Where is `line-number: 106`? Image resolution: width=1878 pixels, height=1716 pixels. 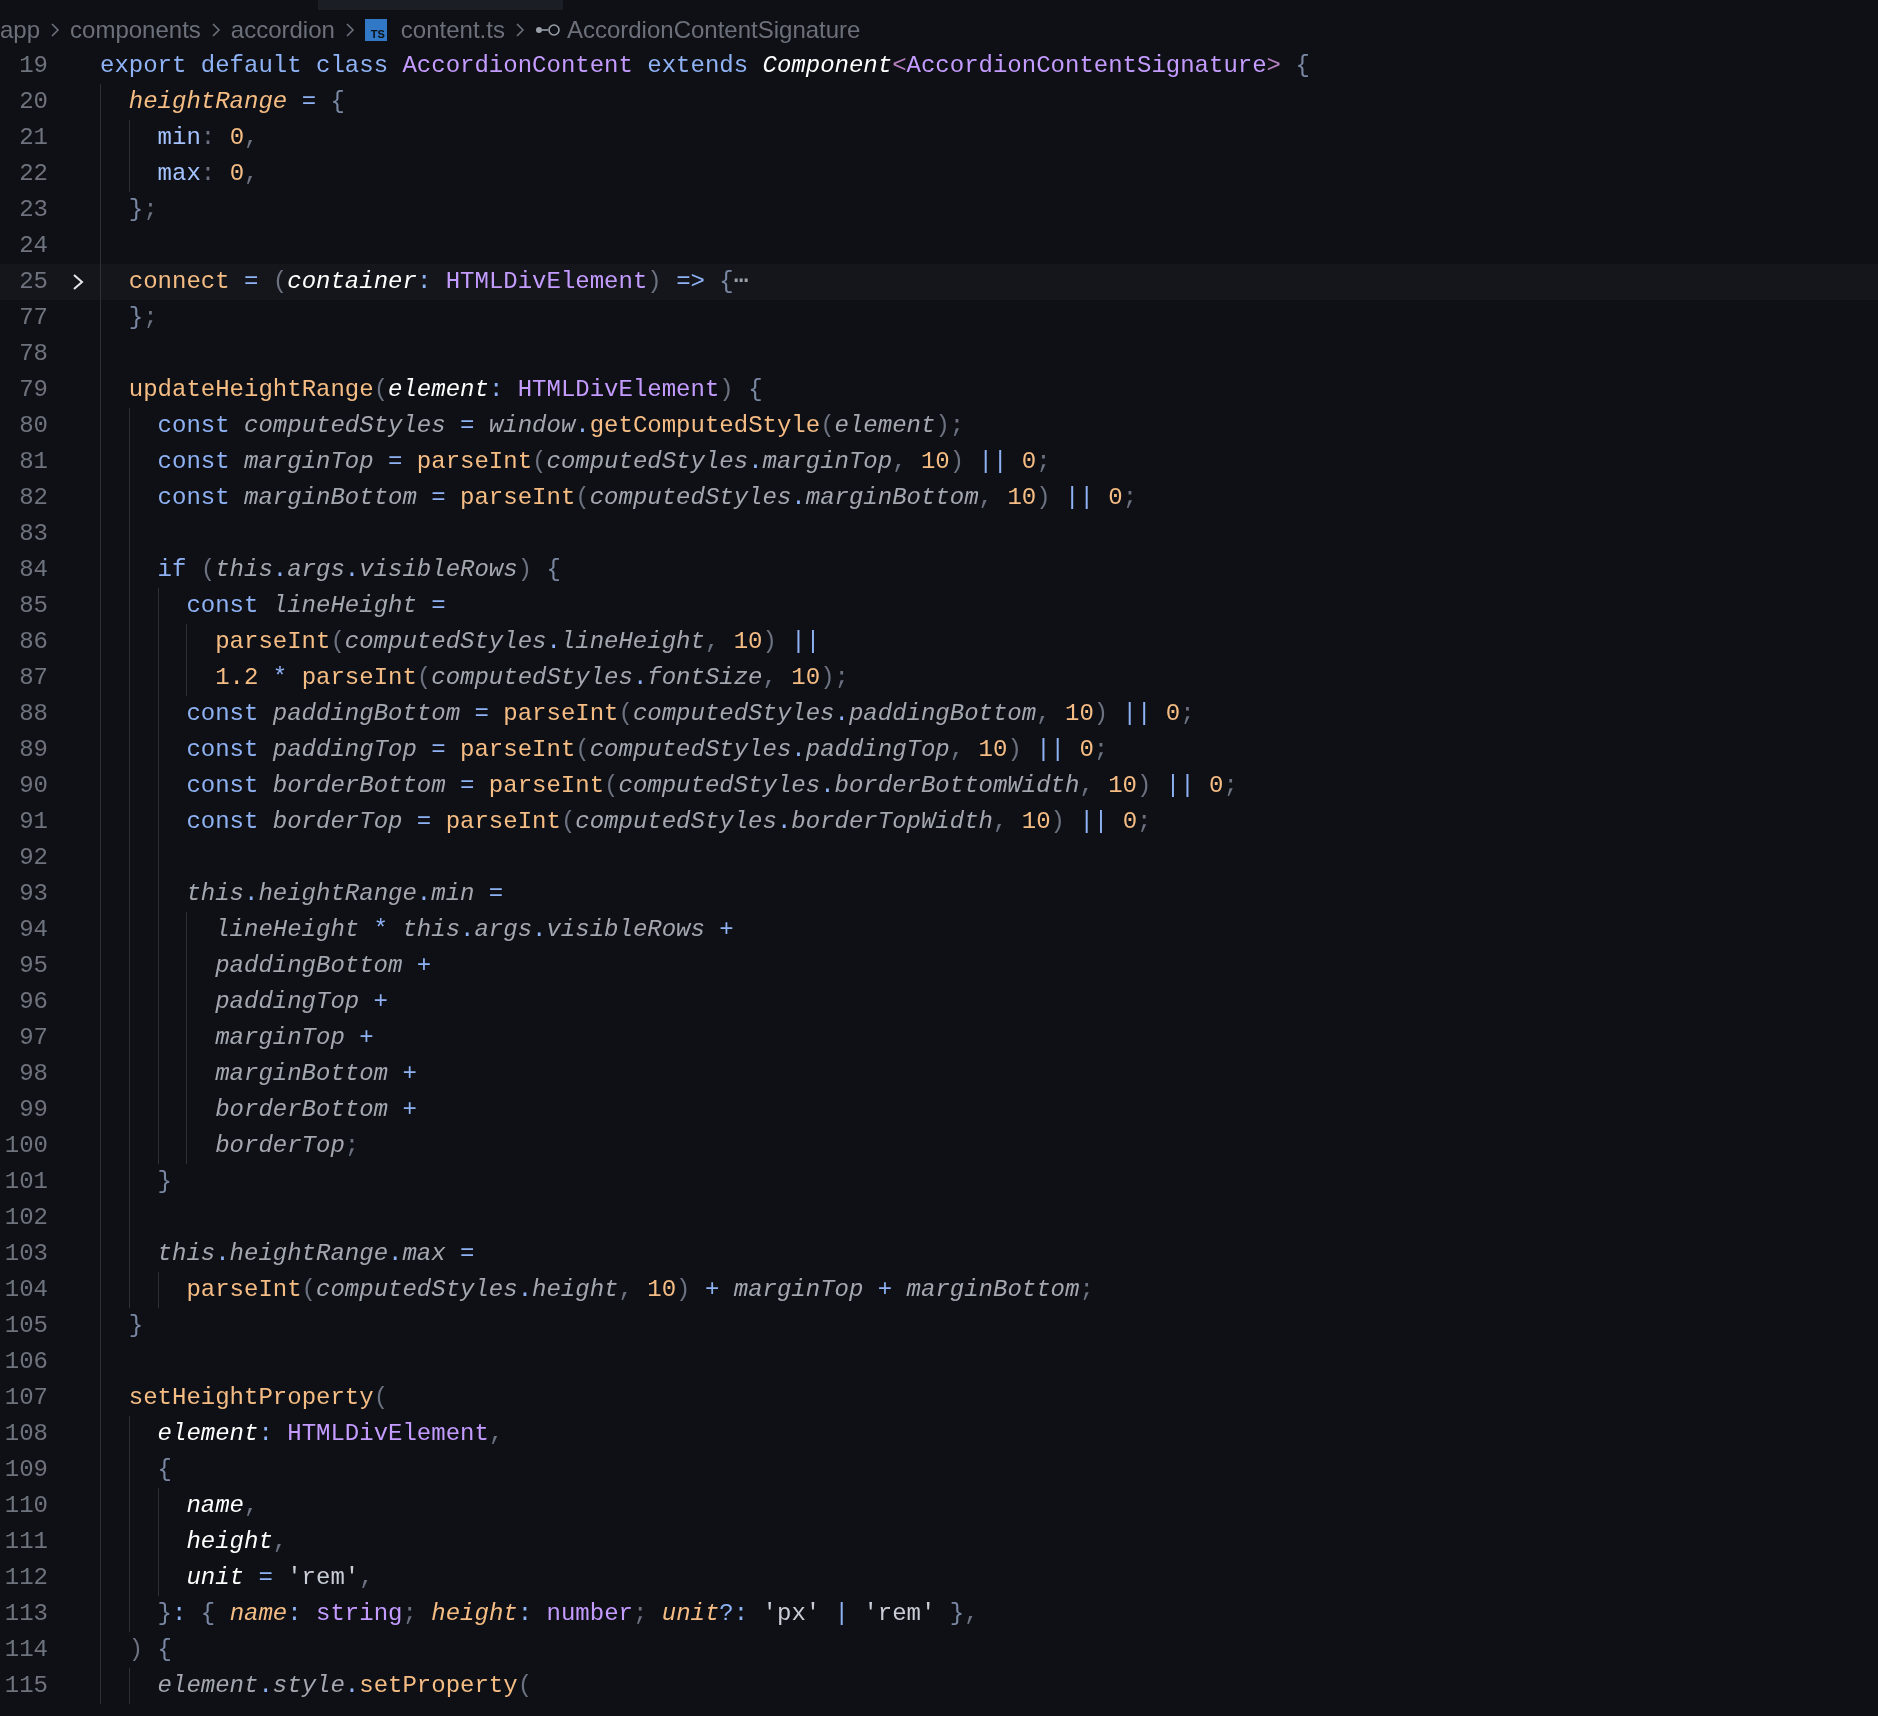
line-number: 106 is located at coordinates (25, 1362).